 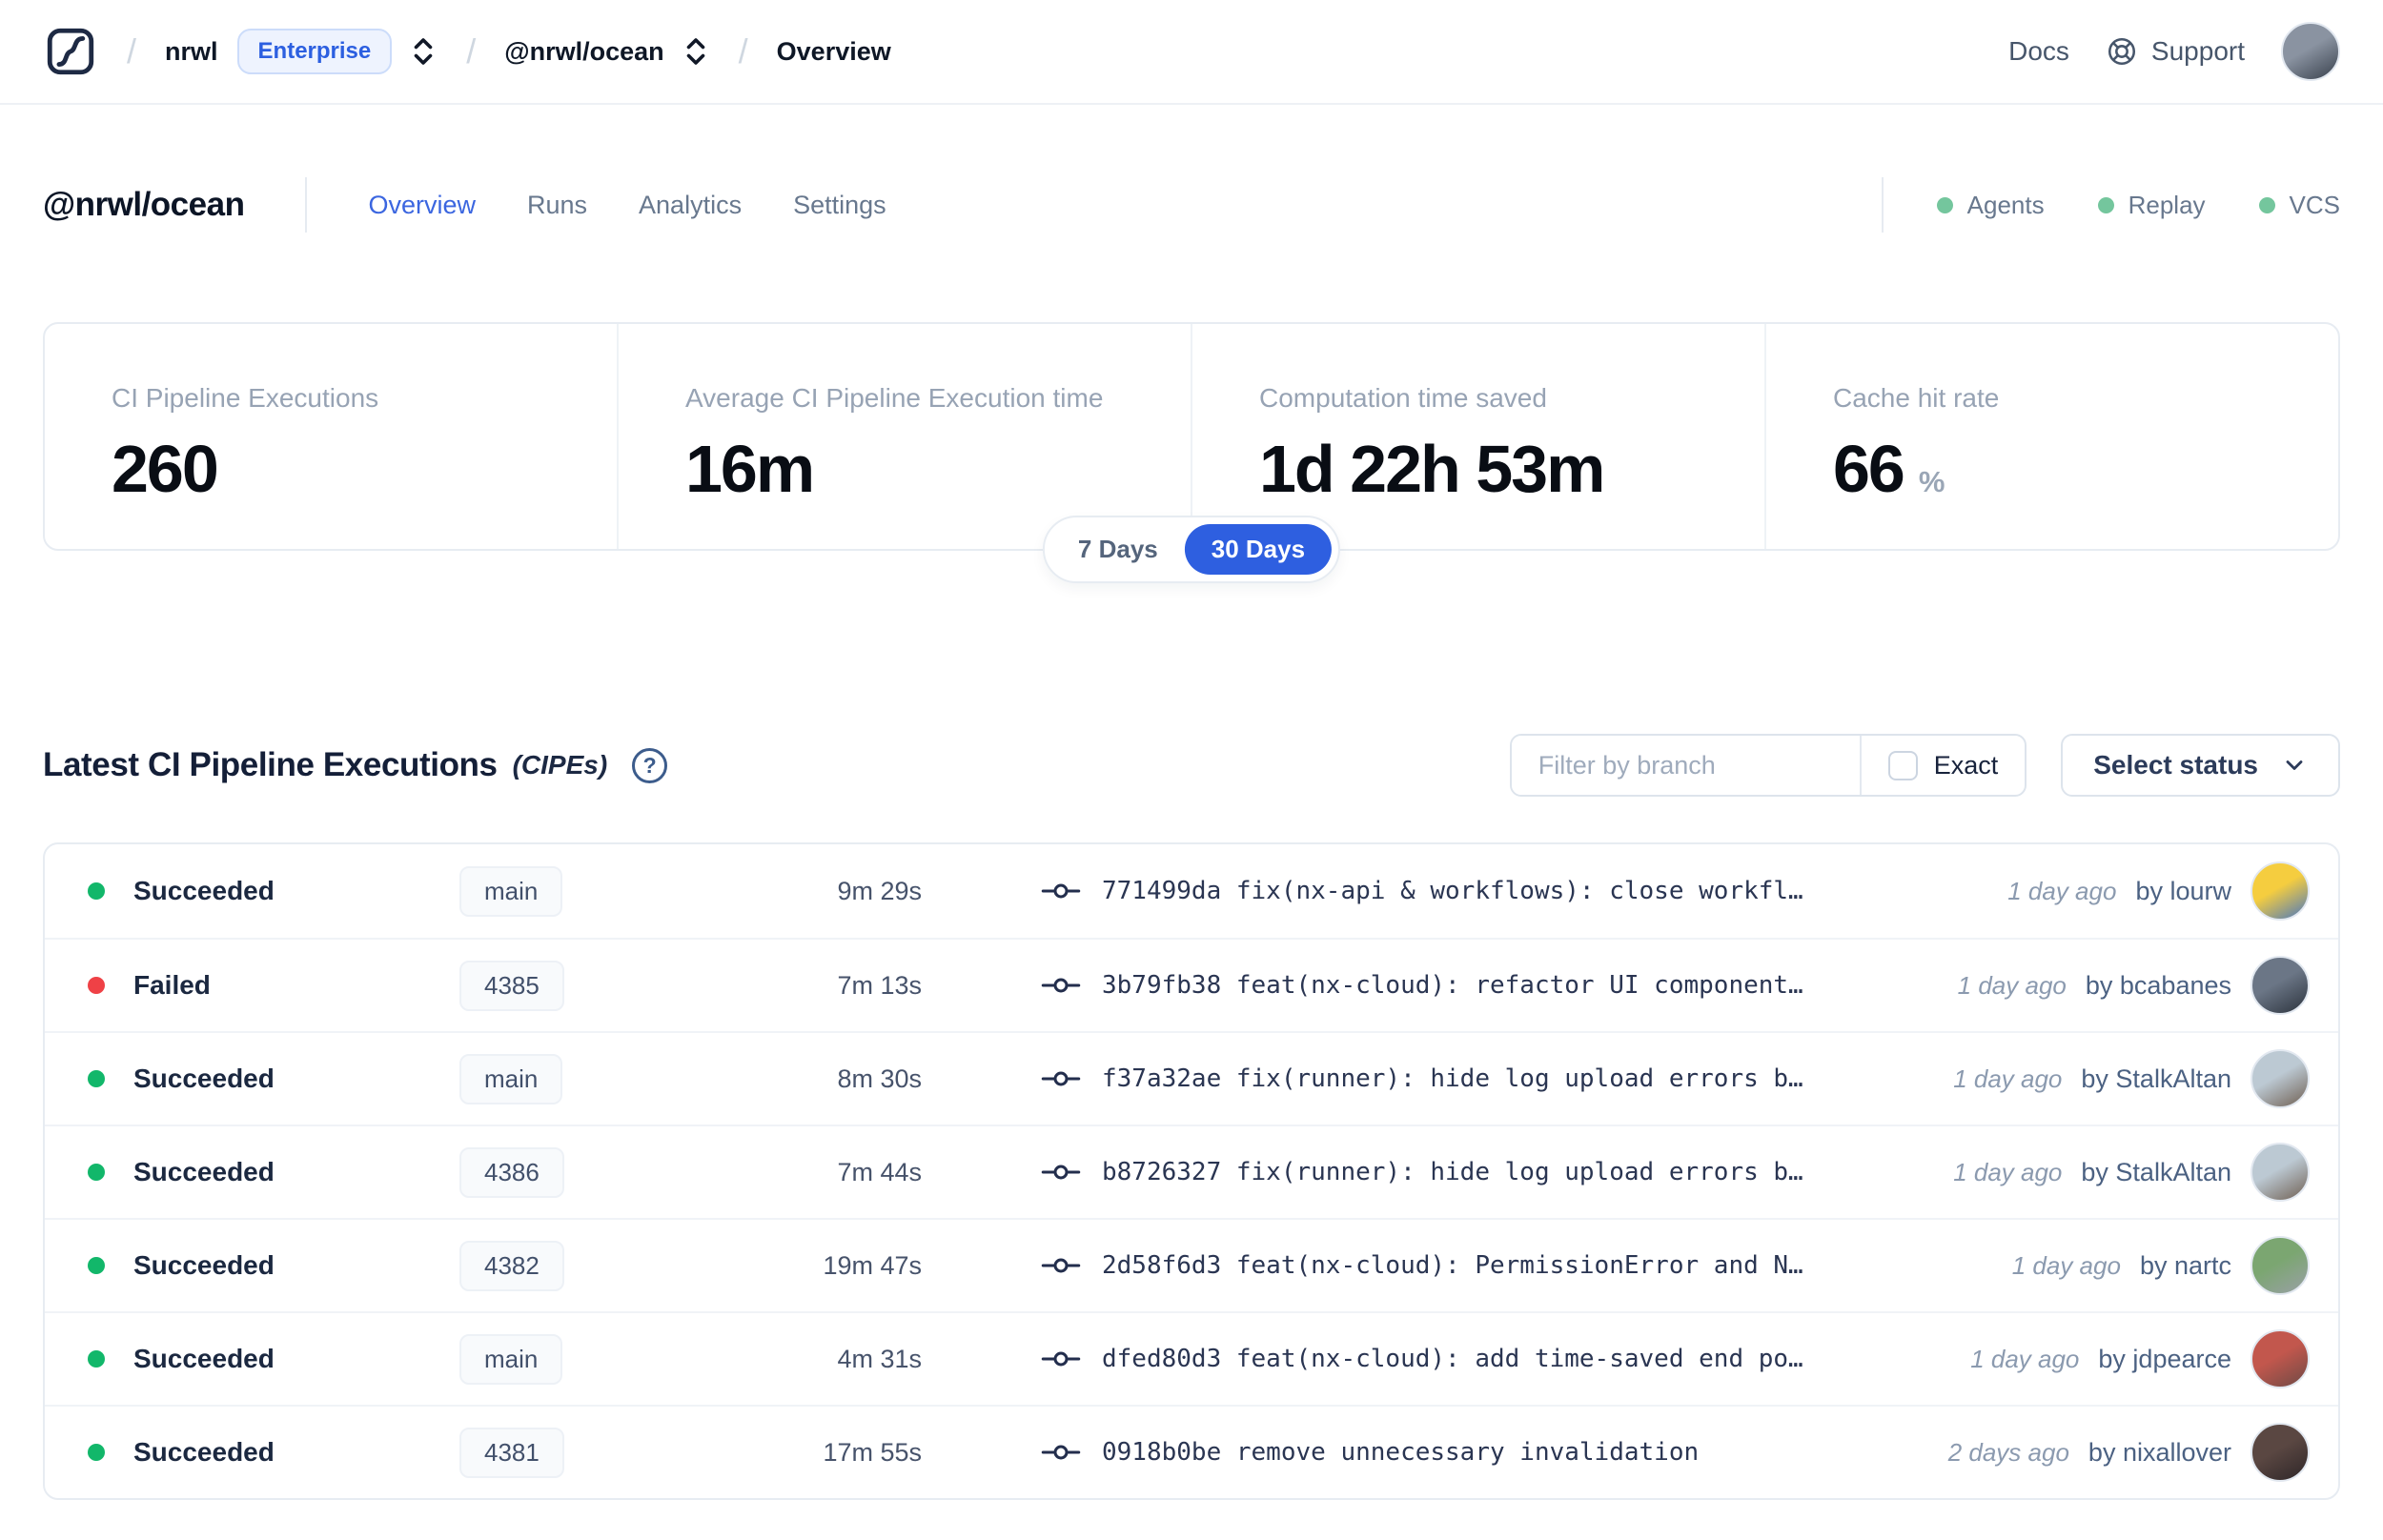 What do you see at coordinates (2051, 436) in the screenshot?
I see `stat-cache-hit-rate: Cache hit rate 66 %` at bounding box center [2051, 436].